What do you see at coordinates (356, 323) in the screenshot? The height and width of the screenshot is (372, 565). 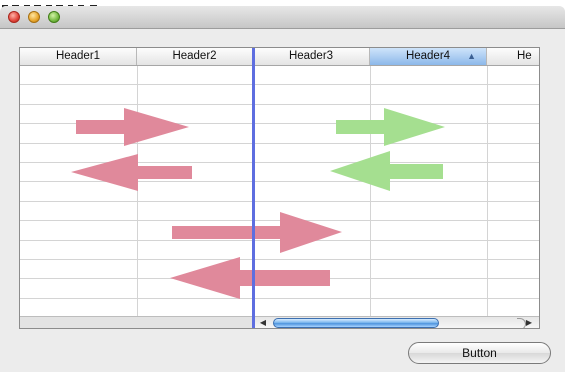 I see `horizontal-scroll-thumb` at bounding box center [356, 323].